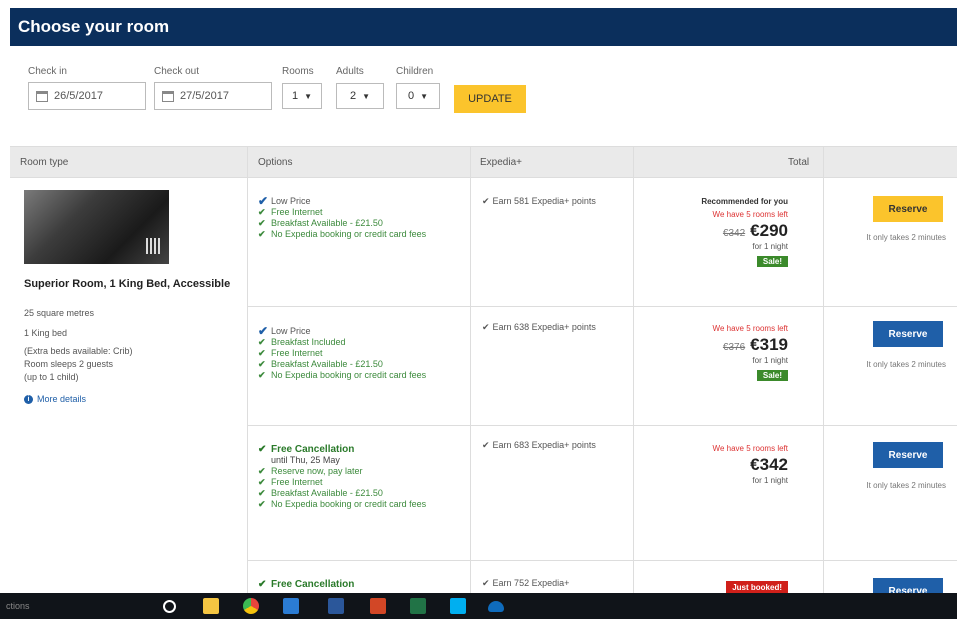 The height and width of the screenshot is (619, 957). Describe the element at coordinates (378, 606) in the screenshot. I see `powerpoint-icon` at that location.